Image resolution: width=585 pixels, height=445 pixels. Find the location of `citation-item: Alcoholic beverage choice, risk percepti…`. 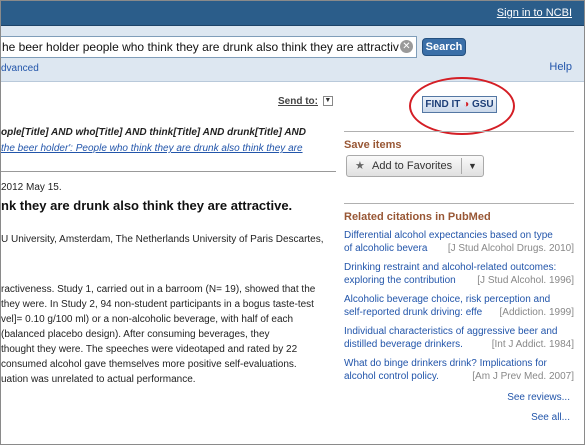

citation-item: Alcoholic beverage choice, risk percepti… is located at coordinates (459, 306).